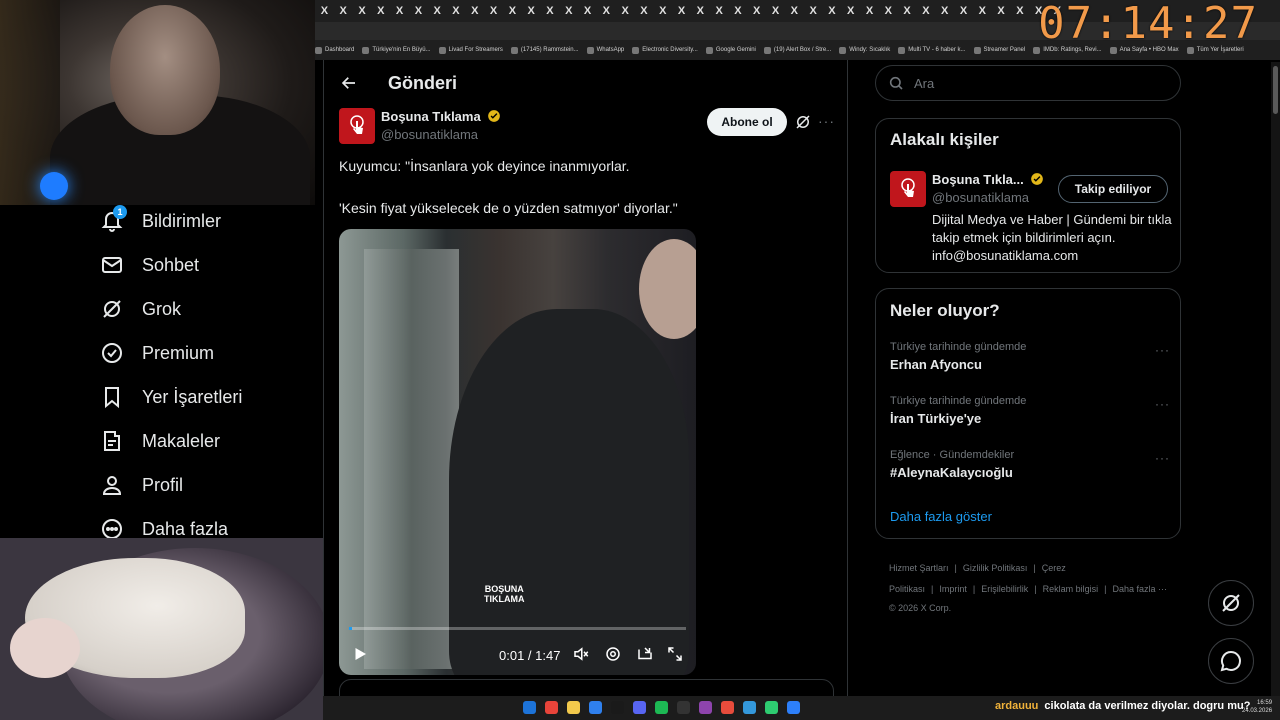 This screenshot has height=720, width=1280. What do you see at coordinates (1004, 589) in the screenshot?
I see `footer-link: Erişilebilirlik` at bounding box center [1004, 589].